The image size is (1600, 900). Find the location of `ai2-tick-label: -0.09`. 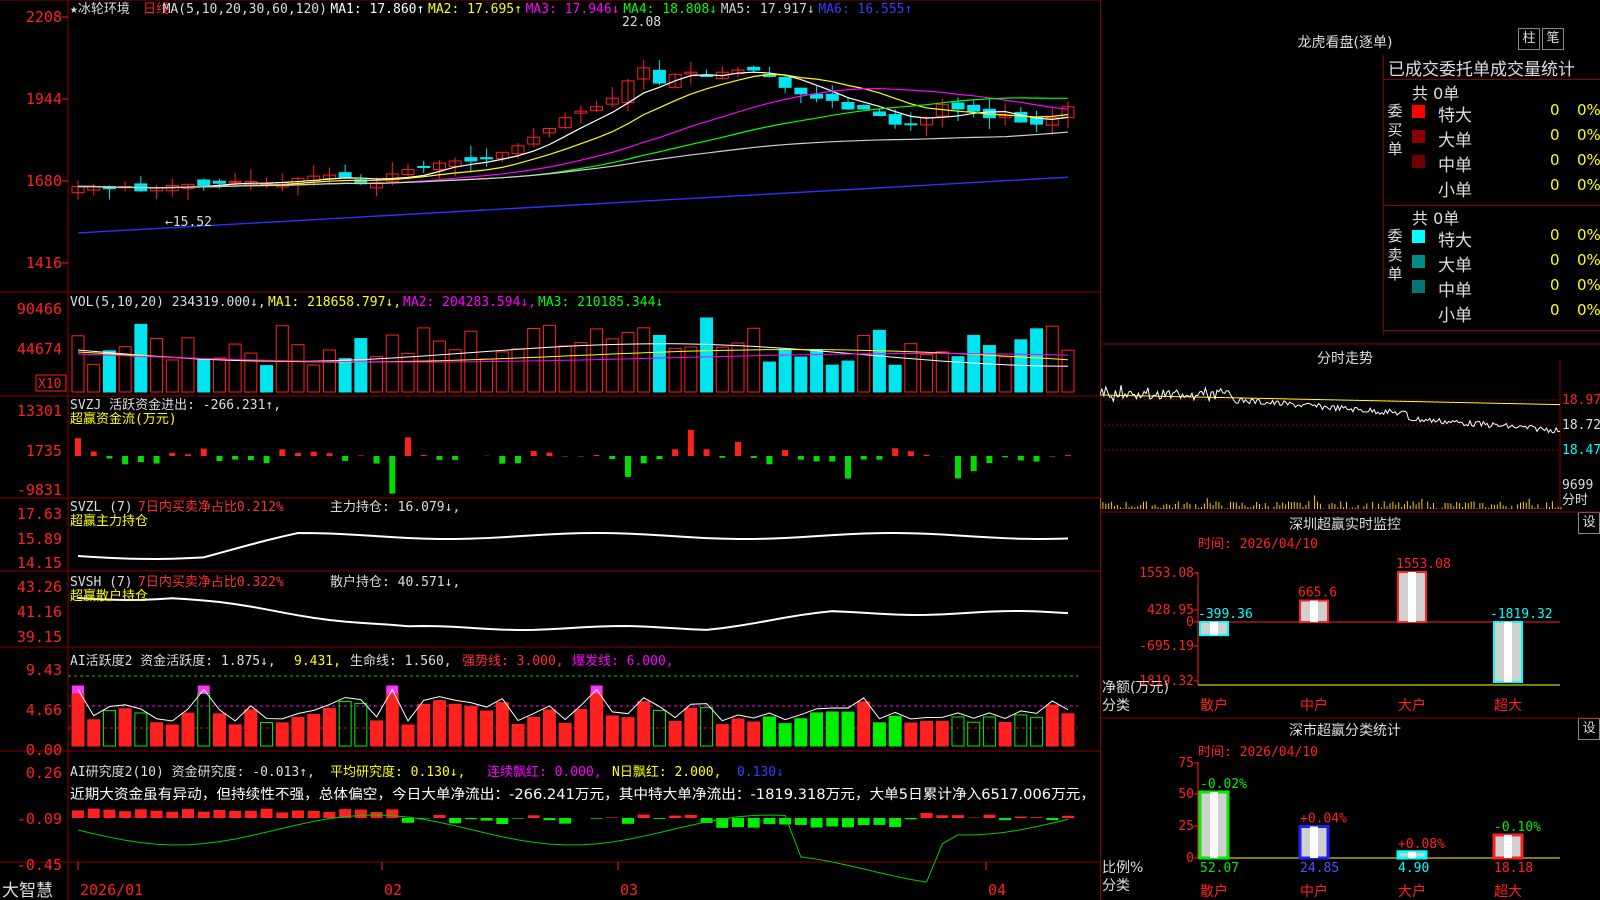

ai2-tick-label: -0.09 is located at coordinates (39, 819).